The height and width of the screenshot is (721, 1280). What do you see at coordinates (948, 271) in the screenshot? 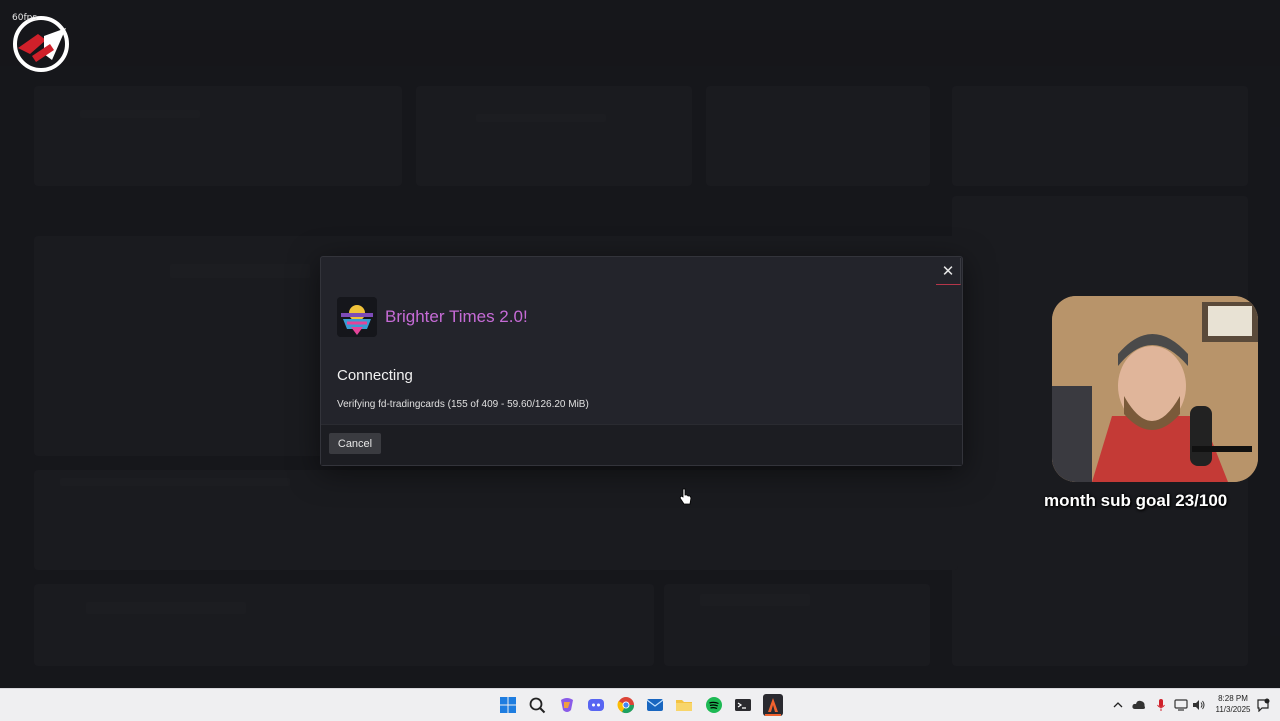
I see `close-icon: ✕` at bounding box center [948, 271].